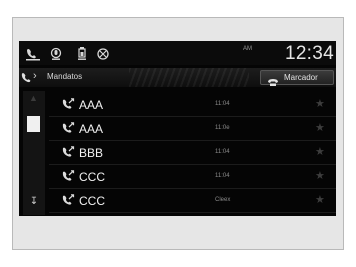 This screenshot has height=267, width=356. I want to click on scroll-down-icon: ↧, so click(34, 202).